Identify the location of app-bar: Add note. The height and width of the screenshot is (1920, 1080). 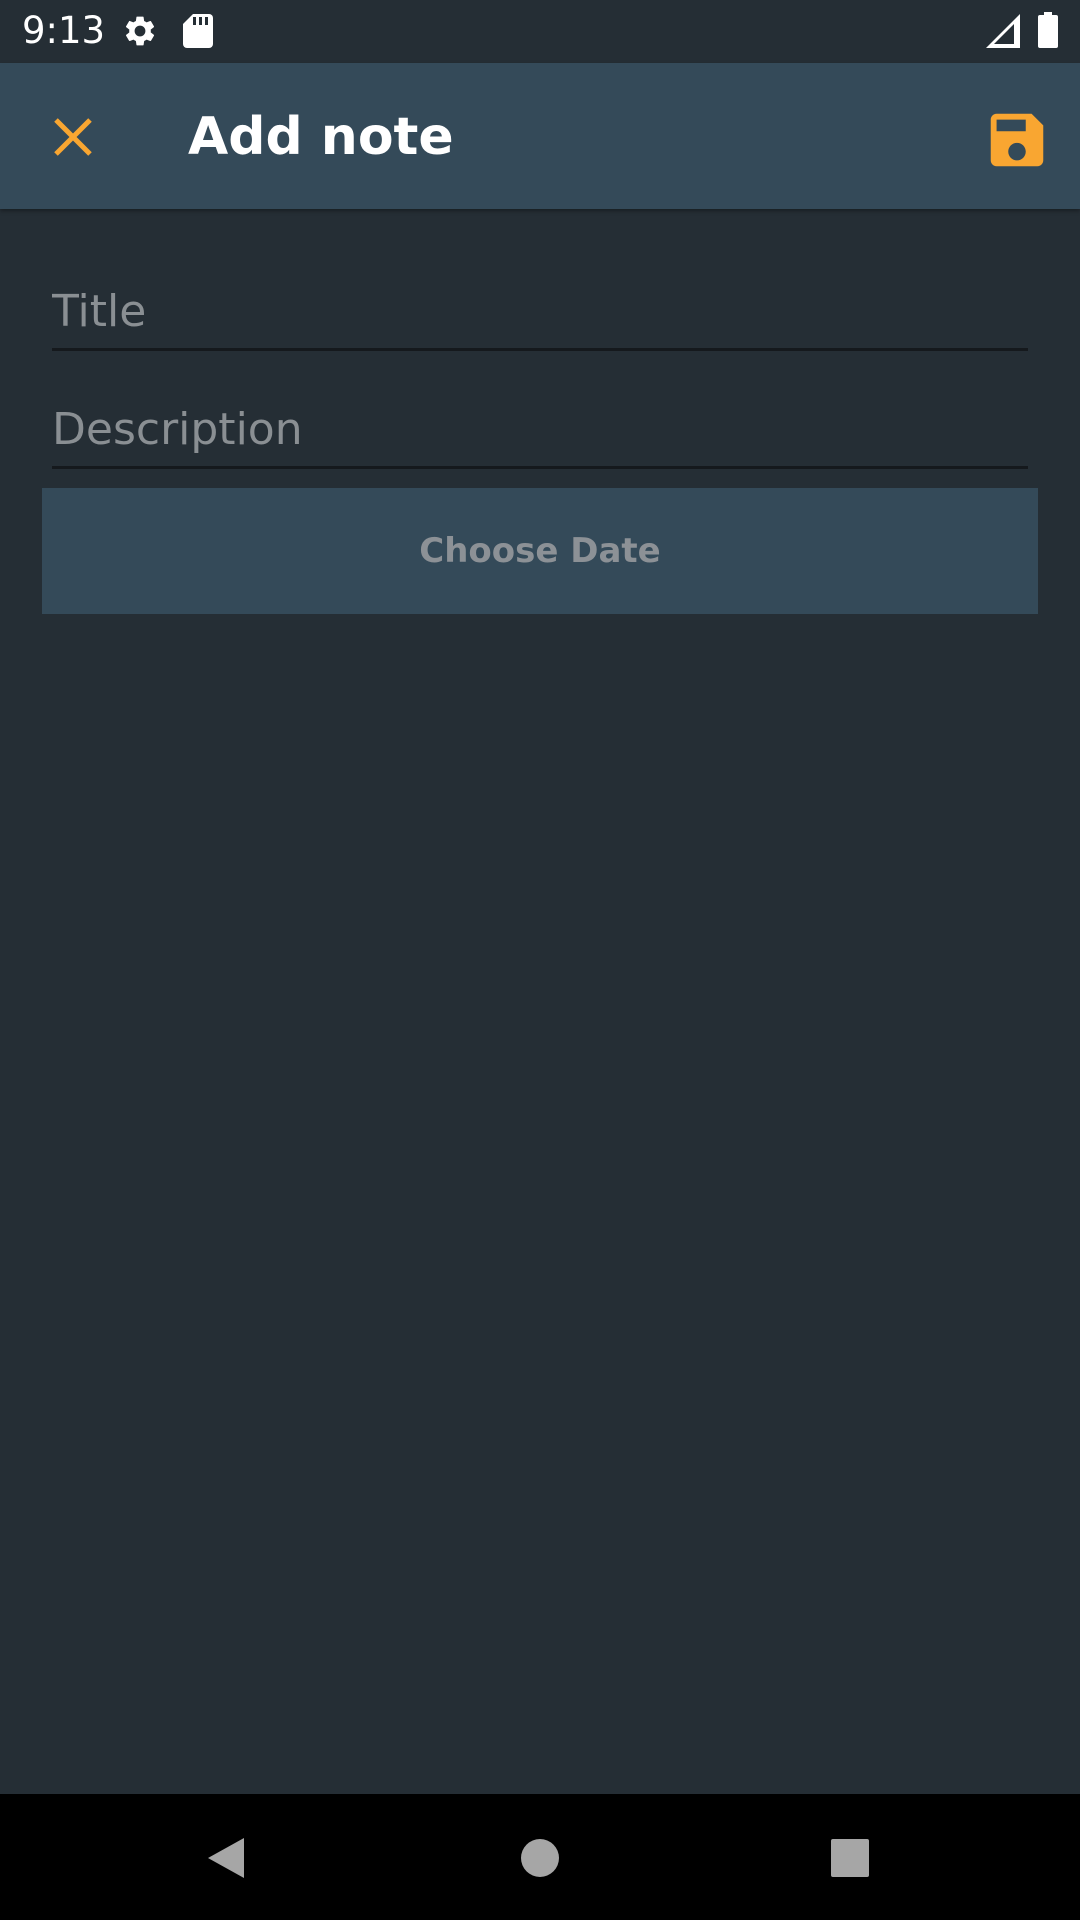
(540, 136).